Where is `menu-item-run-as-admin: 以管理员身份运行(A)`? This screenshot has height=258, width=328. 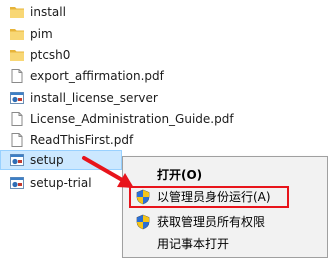 menu-item-run-as-admin: 以管理员身份运行(A) is located at coordinates (209, 197).